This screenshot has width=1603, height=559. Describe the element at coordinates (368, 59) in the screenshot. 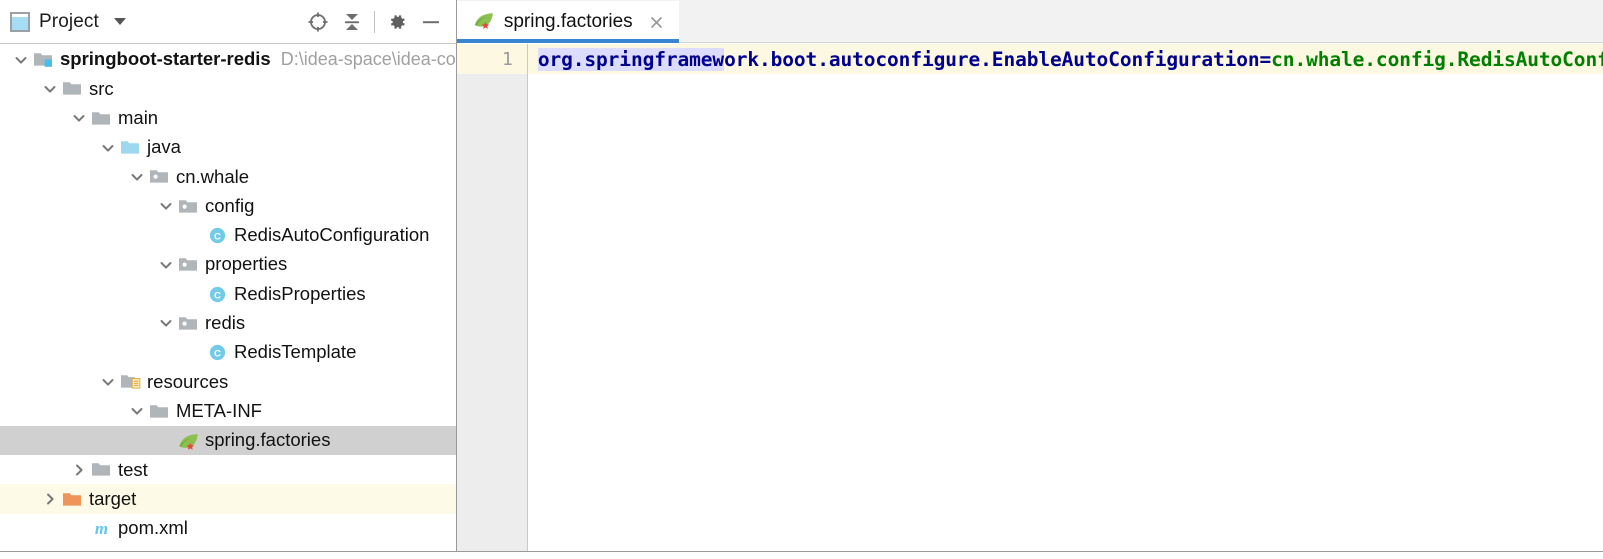

I see `tree-row-path: D:\idea-space\idea-co` at that location.